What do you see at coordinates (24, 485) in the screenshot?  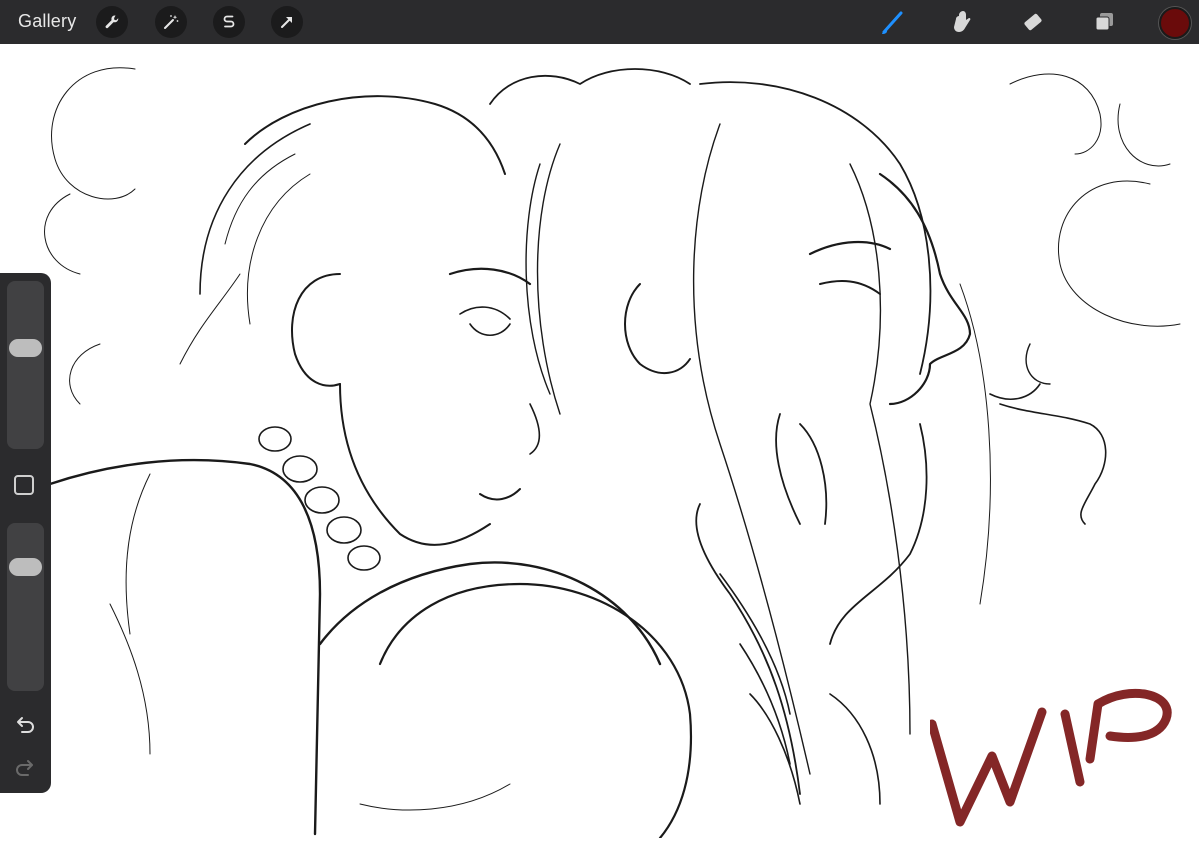 I see `modify-square-icon` at bounding box center [24, 485].